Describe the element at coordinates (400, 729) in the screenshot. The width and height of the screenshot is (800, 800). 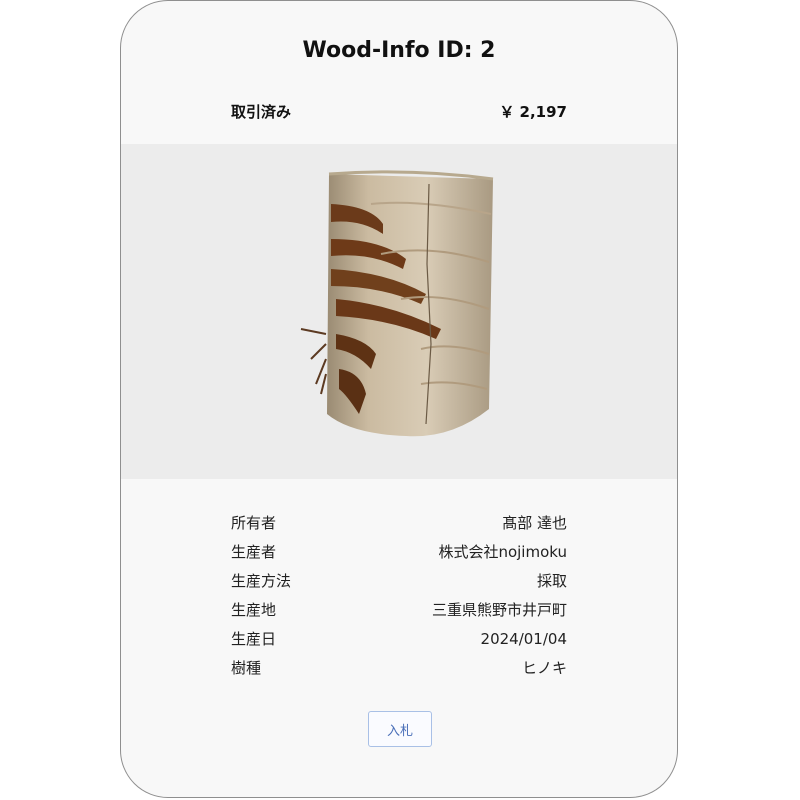
I see `bid-button: 入札` at that location.